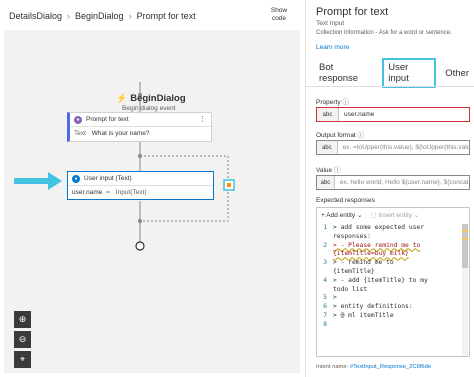  Describe the element at coordinates (149, 108) in the screenshot. I see `flow-subtitle: Begin dialog event` at that location.